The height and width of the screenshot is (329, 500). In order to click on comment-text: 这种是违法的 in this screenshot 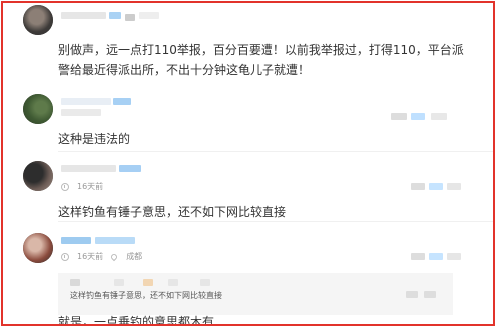, I will do `click(94, 139)`.